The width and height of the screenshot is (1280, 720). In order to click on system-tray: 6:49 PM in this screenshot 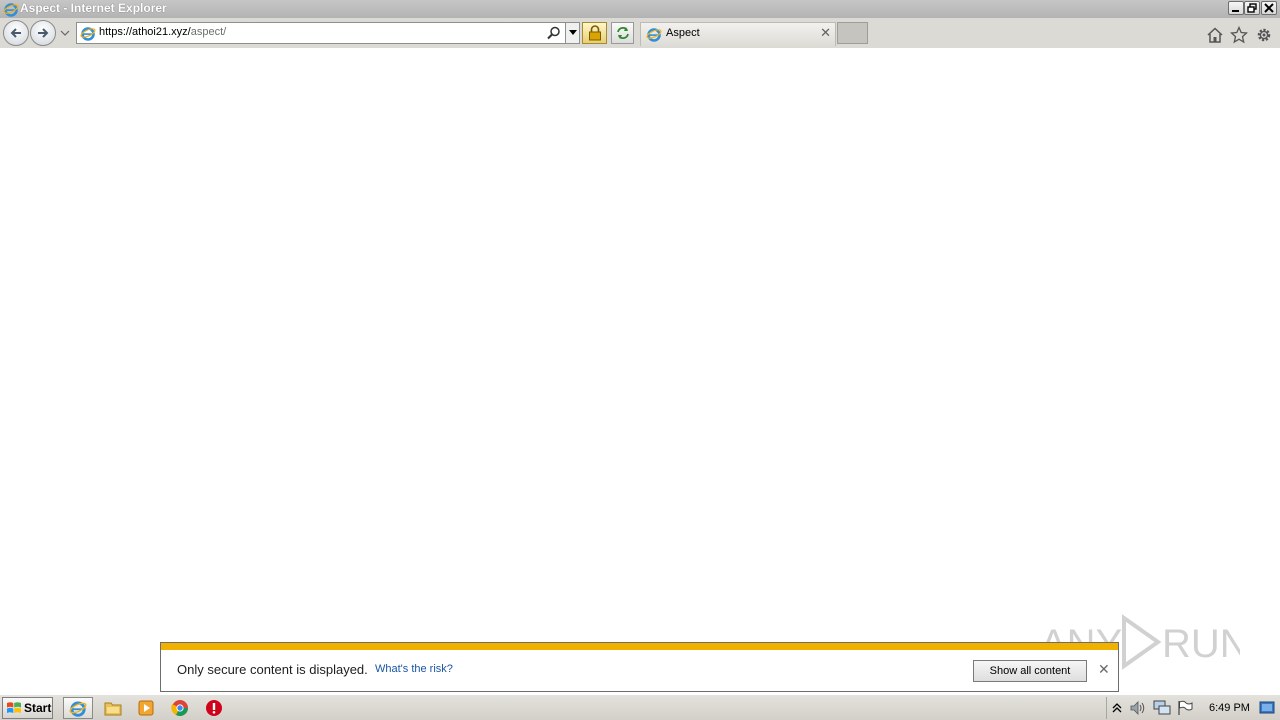, I will do `click(1193, 708)`.